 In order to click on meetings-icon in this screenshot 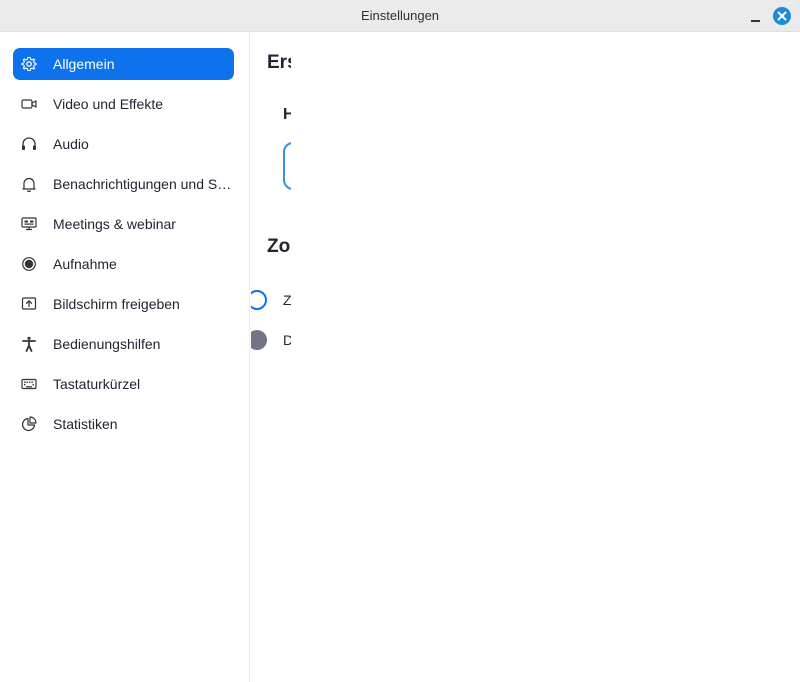, I will do `click(29, 224)`.